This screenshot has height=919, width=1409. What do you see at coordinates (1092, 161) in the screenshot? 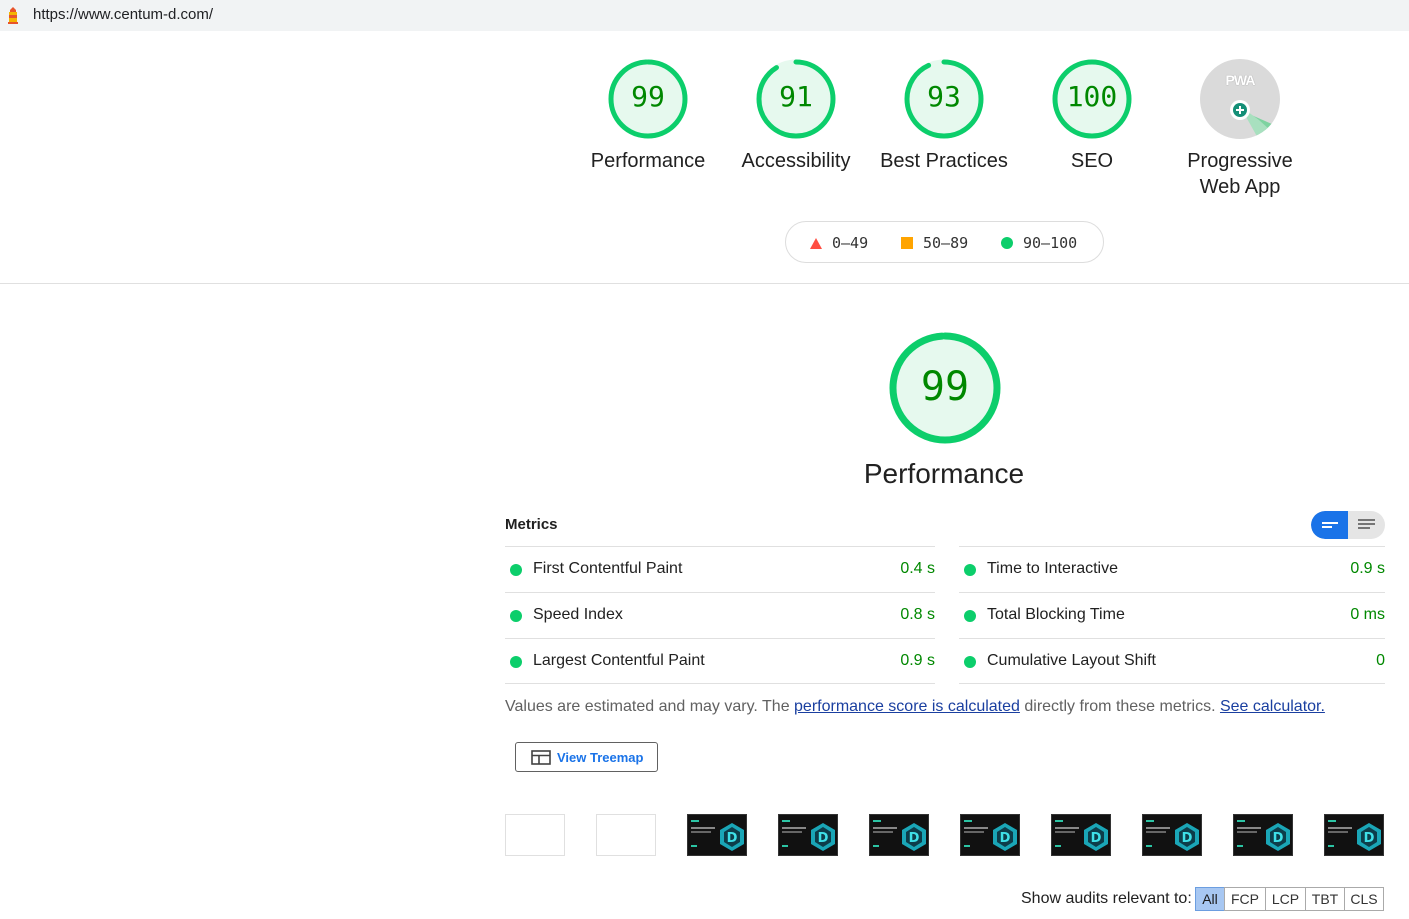
I see `gauge-label: SEO` at bounding box center [1092, 161].